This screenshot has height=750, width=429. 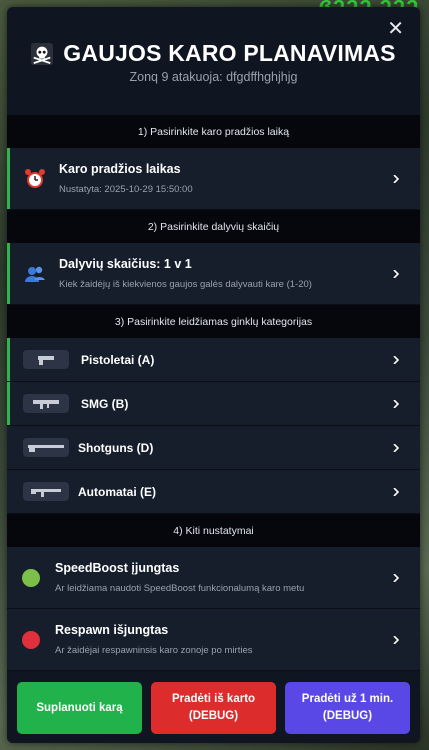 What do you see at coordinates (118, 359) in the screenshot?
I see `weapon-label: Pistoletai (A)` at bounding box center [118, 359].